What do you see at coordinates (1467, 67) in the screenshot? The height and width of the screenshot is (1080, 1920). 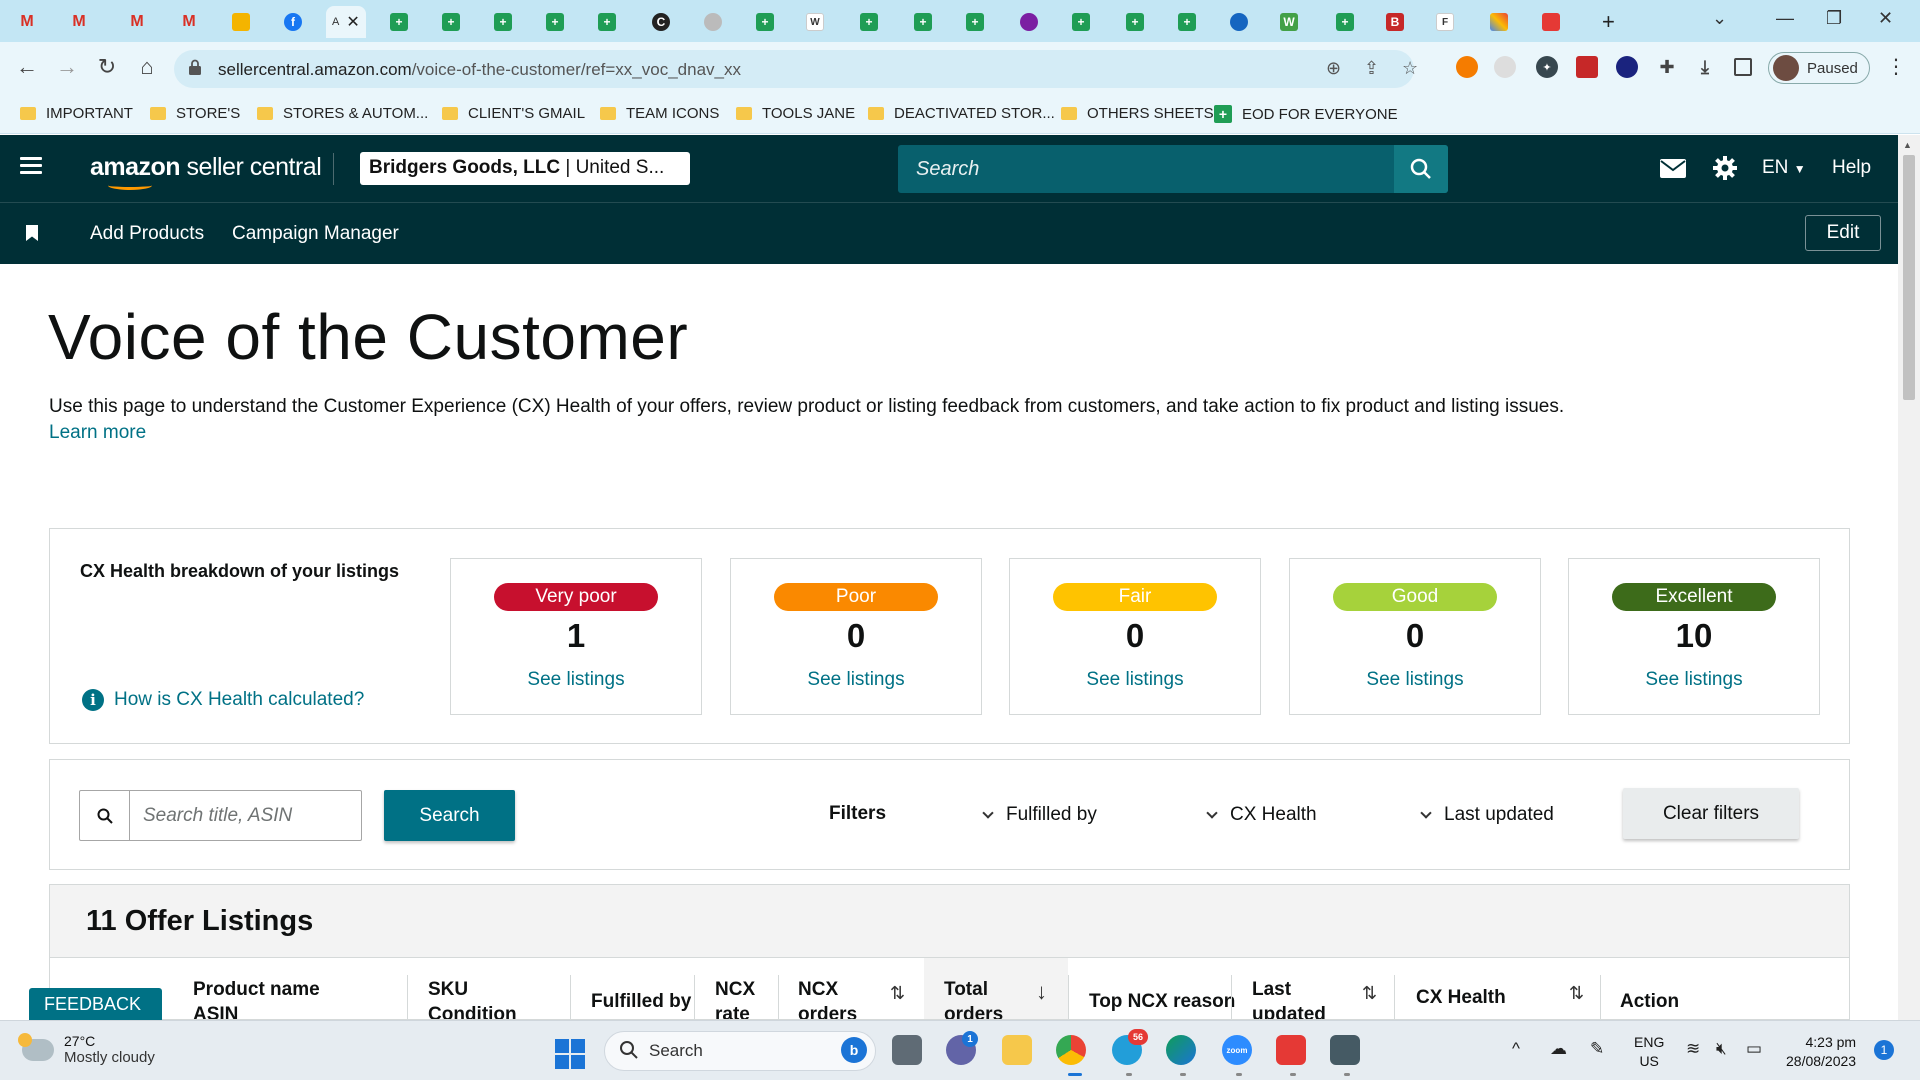 I see `extension-orange-icon` at bounding box center [1467, 67].